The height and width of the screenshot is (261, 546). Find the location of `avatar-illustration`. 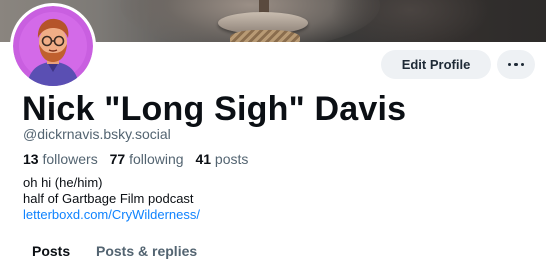

avatar-illustration is located at coordinates (53, 46).